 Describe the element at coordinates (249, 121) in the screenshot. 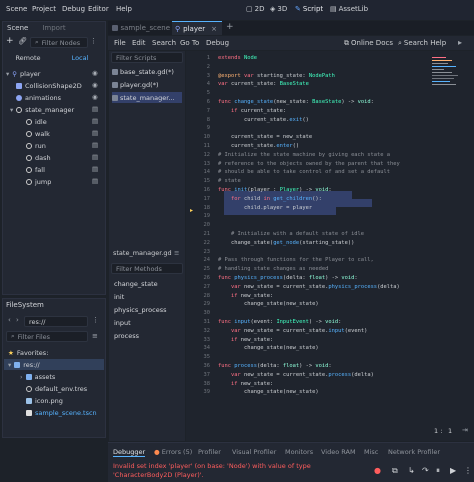

I see `code-line: 8 current_state.exit()` at that location.